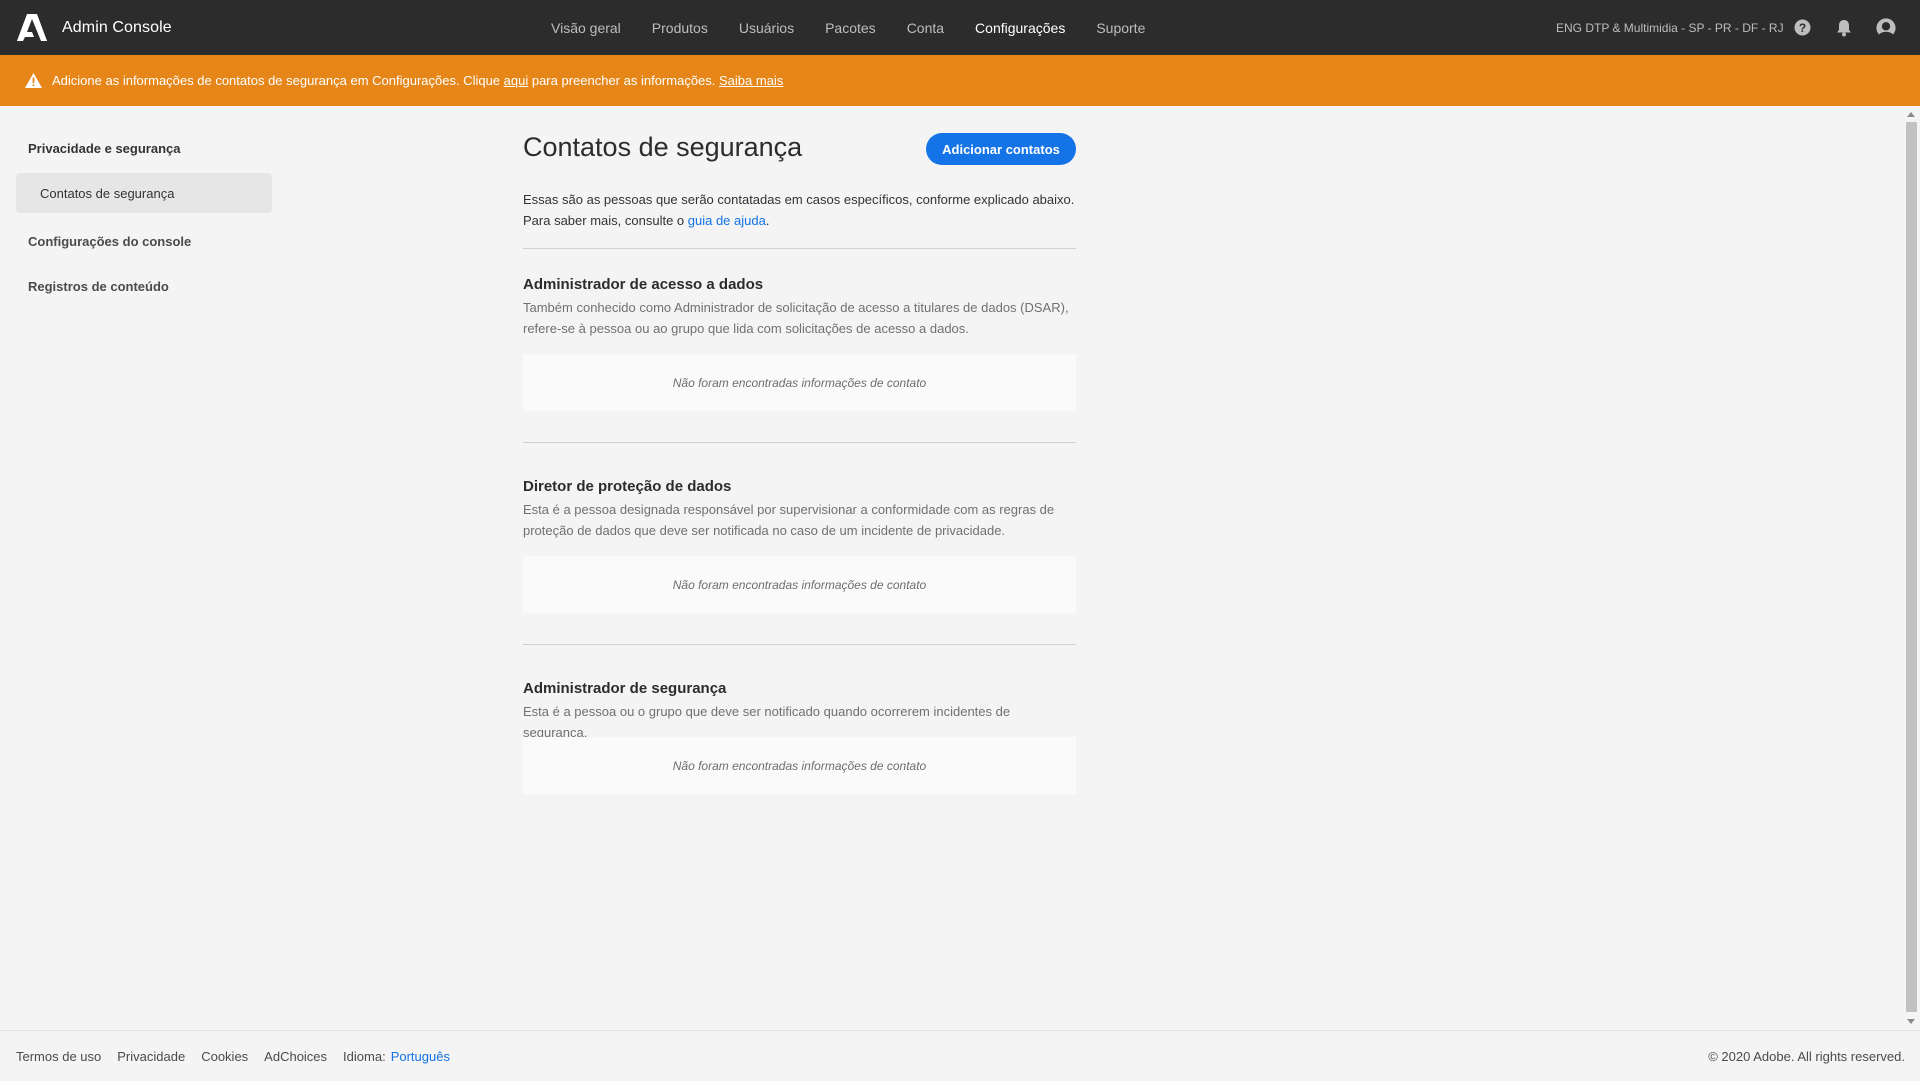 This screenshot has width=1920, height=1081. Describe the element at coordinates (364, 1056) in the screenshot. I see `language-label: Idioma:` at that location.